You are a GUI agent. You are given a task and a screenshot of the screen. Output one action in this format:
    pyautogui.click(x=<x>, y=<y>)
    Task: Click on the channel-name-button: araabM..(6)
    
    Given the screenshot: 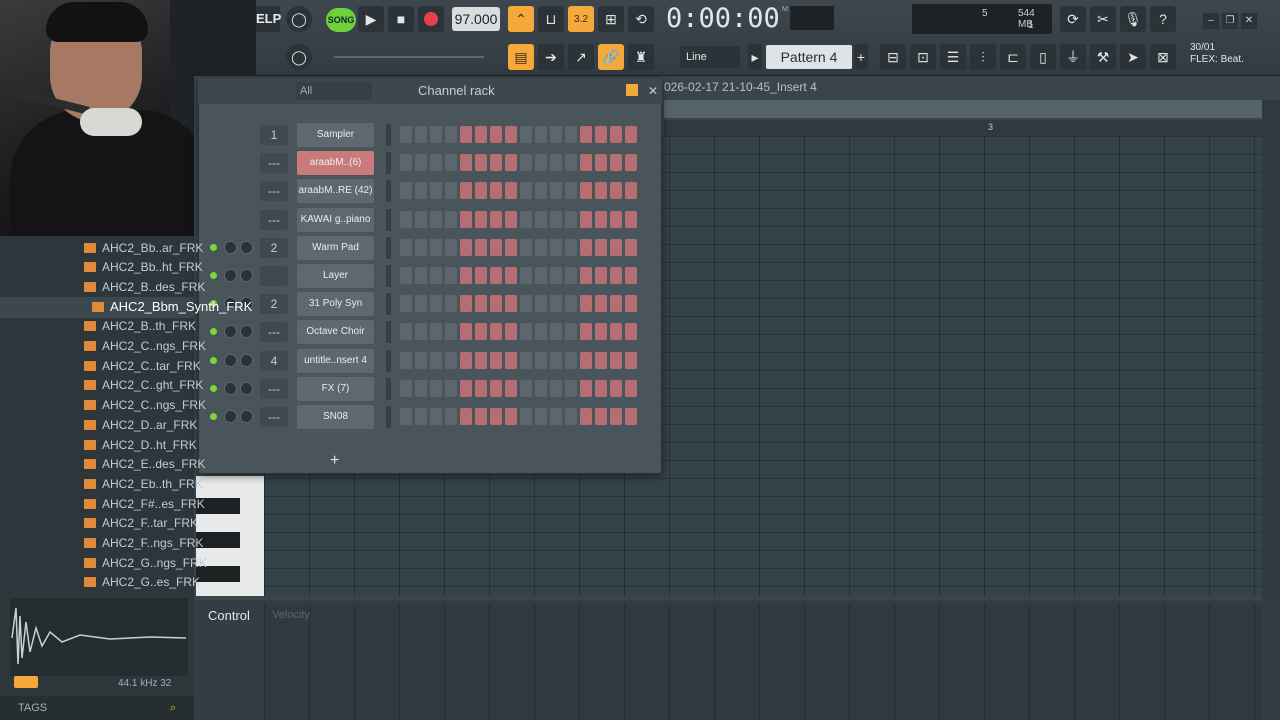 What is the action you would take?
    pyautogui.click(x=335, y=163)
    